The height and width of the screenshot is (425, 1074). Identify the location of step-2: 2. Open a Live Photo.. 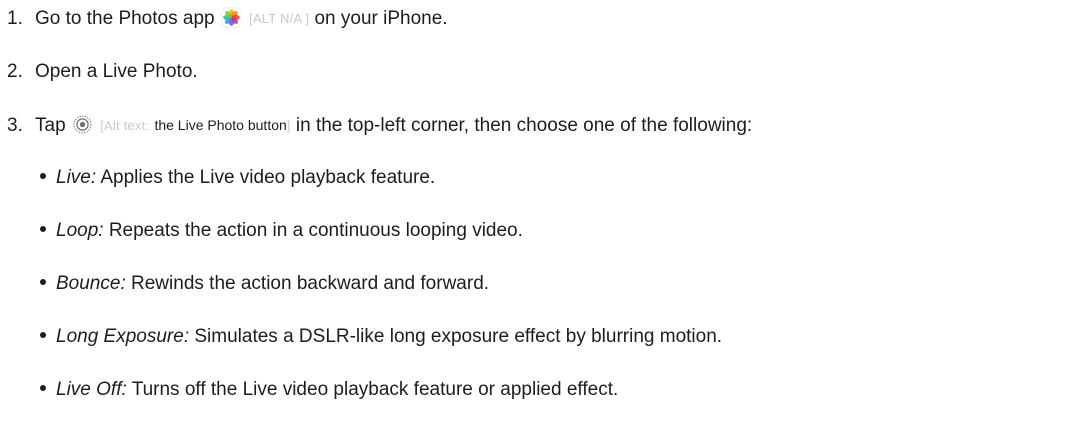
(102, 72).